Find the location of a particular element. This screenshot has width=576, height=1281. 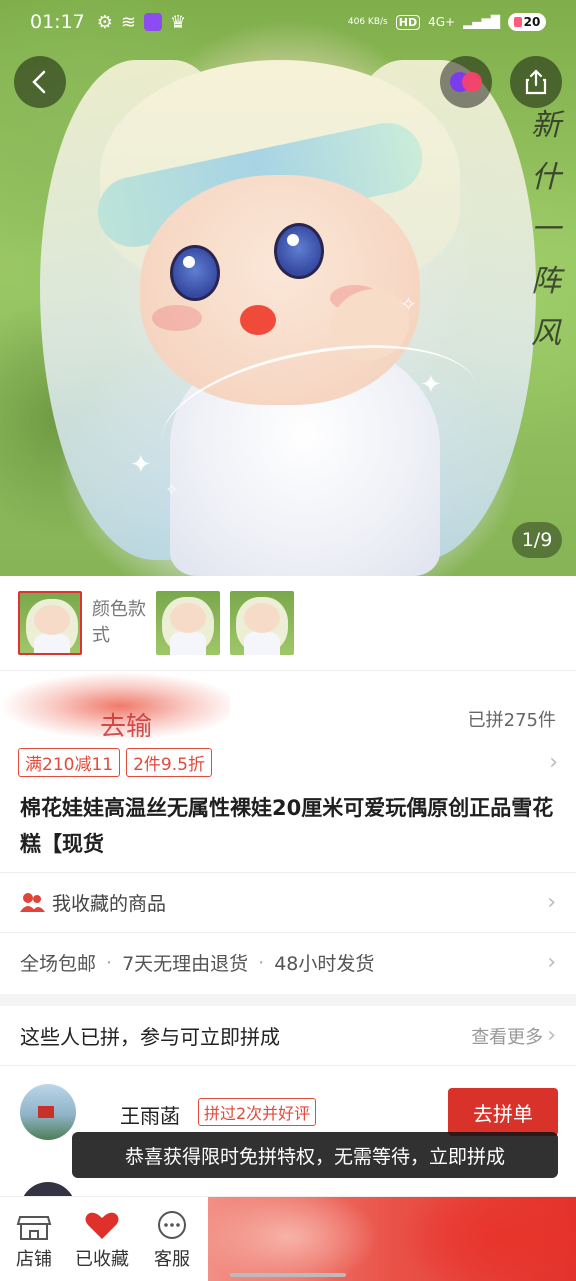

group-buy-header: 这些人已拼，参与可立即拼成 查看更多 › is located at coordinates (288, 1036).